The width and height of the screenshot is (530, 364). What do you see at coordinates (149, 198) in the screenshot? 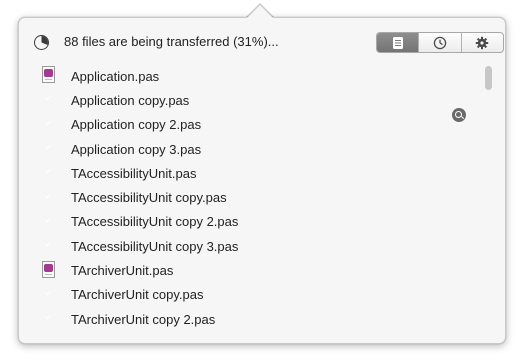
I see `file-name: TAccessibilityUnit copy.pas` at bounding box center [149, 198].